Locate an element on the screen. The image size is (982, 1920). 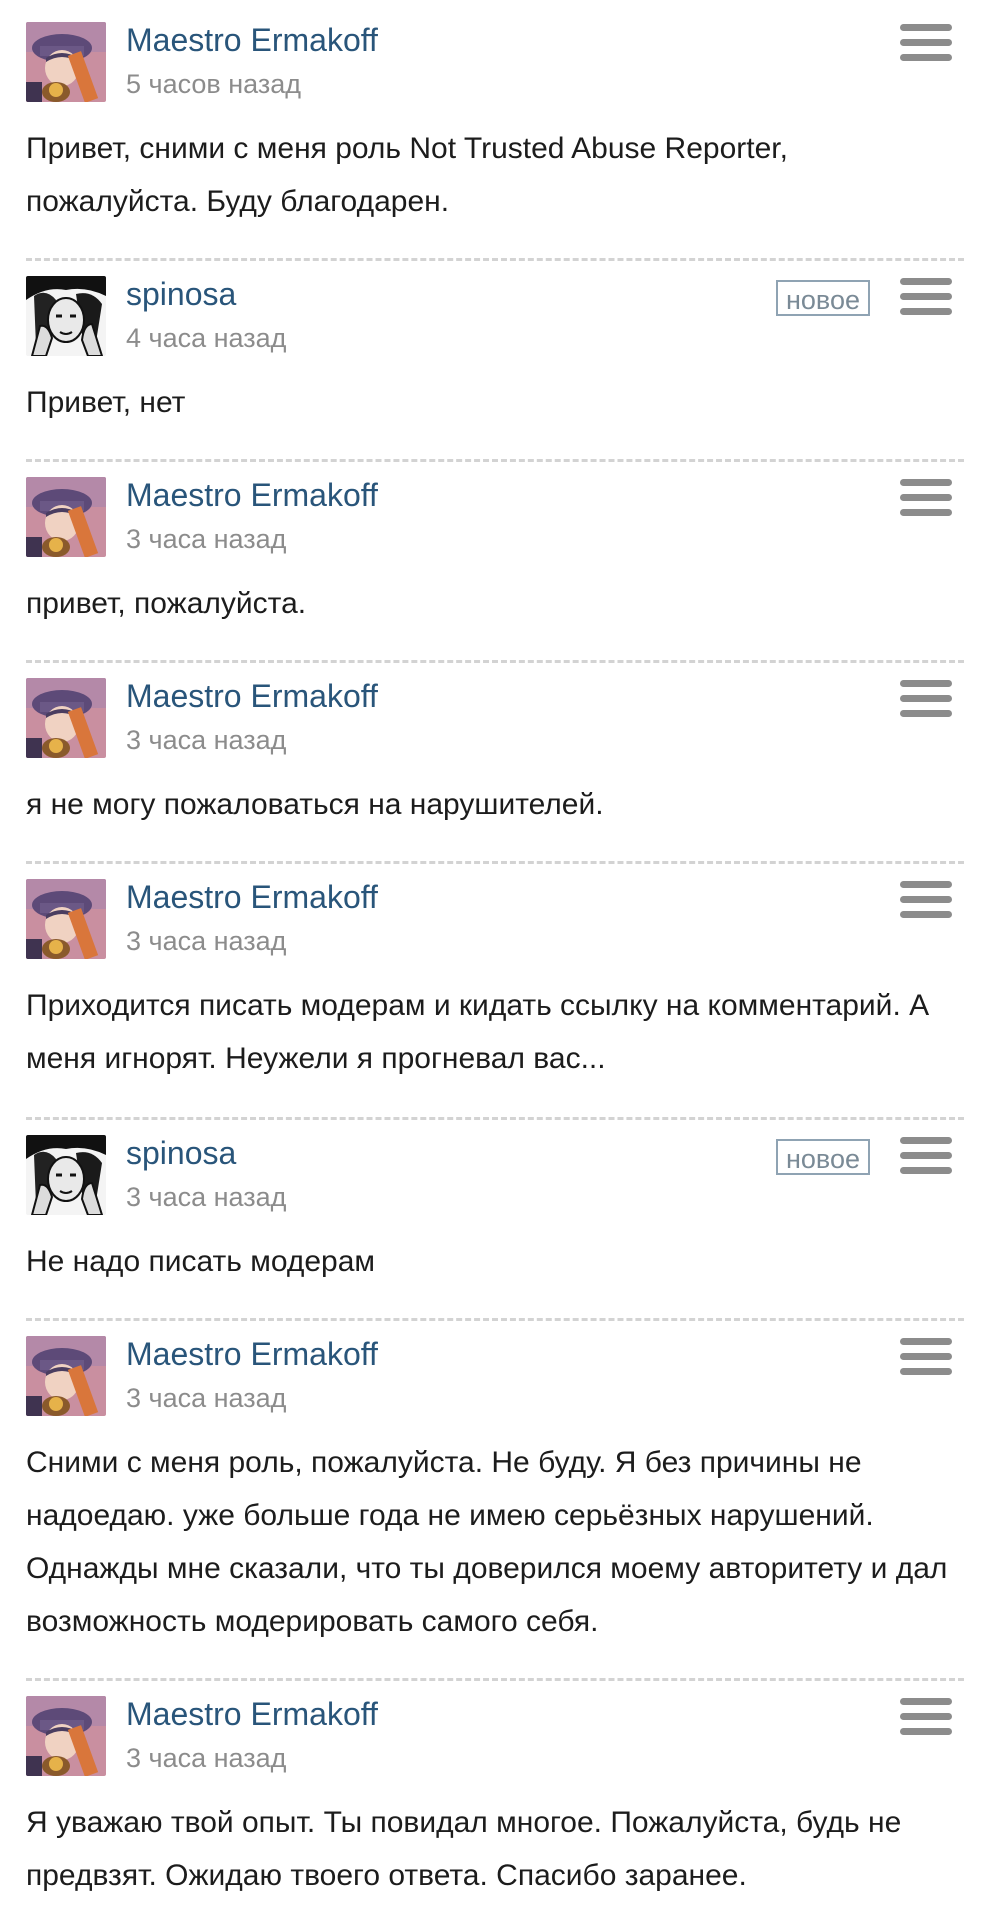
comment-text: Не надо писать модерам is located at coordinates (201, 1261).